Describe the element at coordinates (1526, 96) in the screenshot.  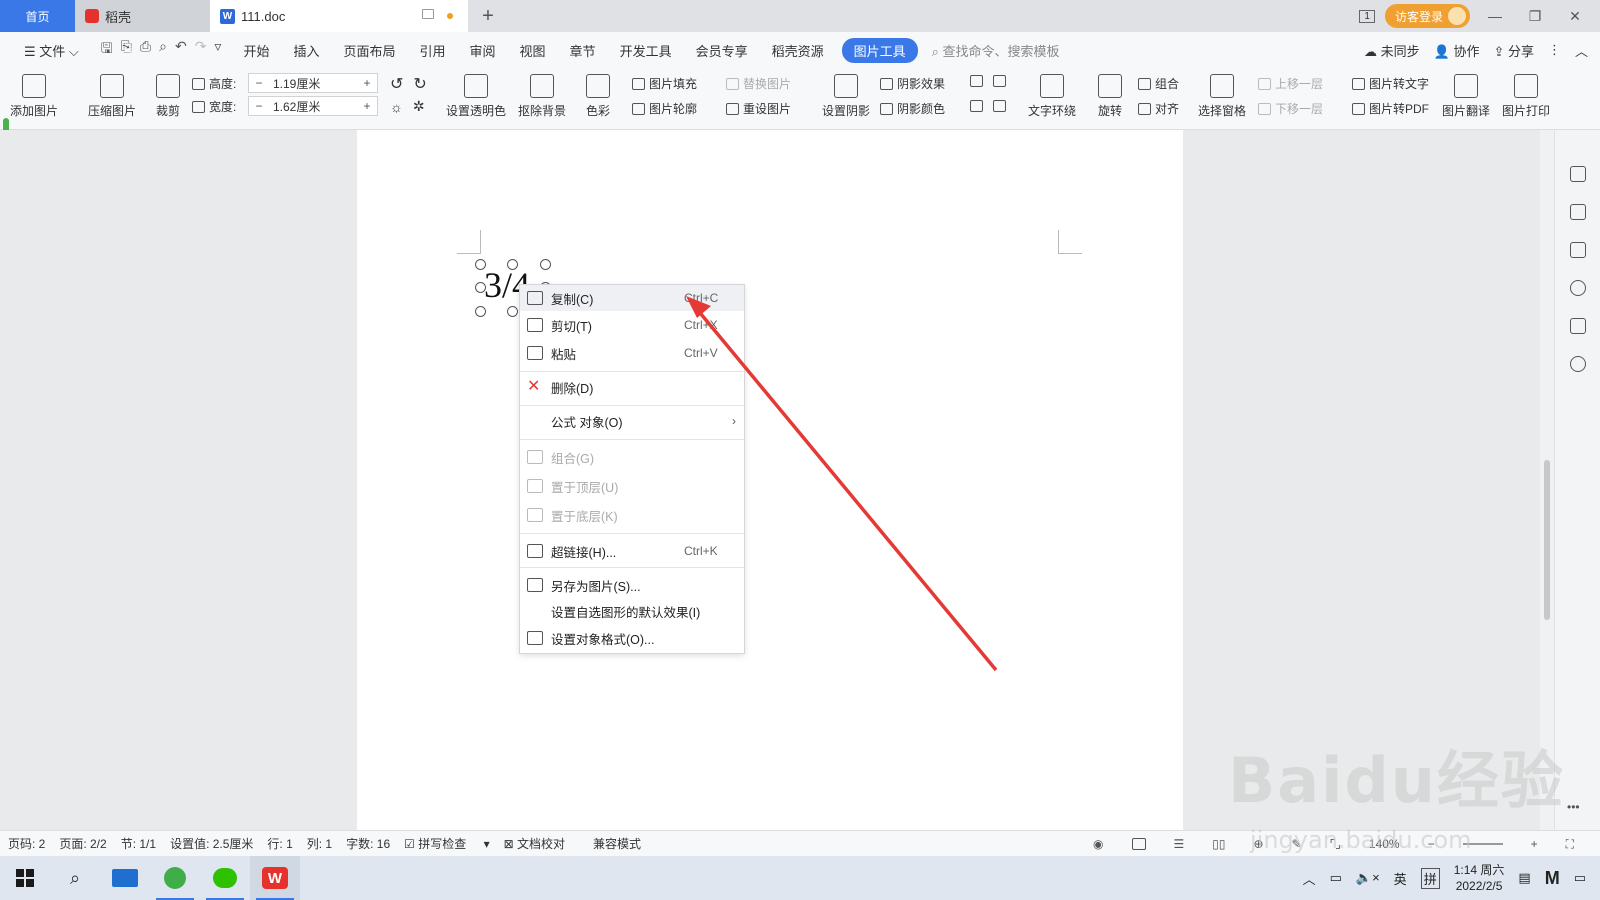
I see `picture-print-button: 图片打印` at that location.